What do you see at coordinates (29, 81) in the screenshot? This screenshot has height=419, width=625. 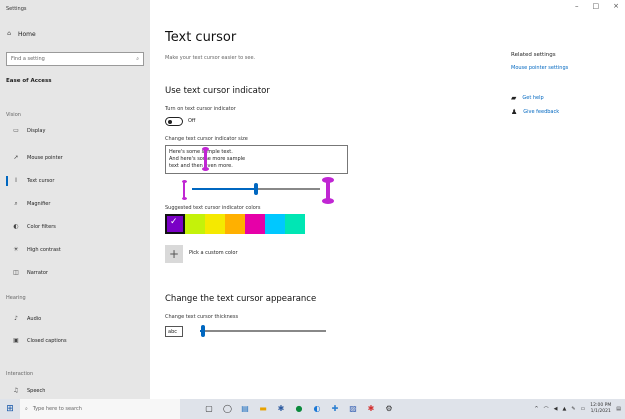 I see `sidebar-section-title: Ease of Access` at bounding box center [29, 81].